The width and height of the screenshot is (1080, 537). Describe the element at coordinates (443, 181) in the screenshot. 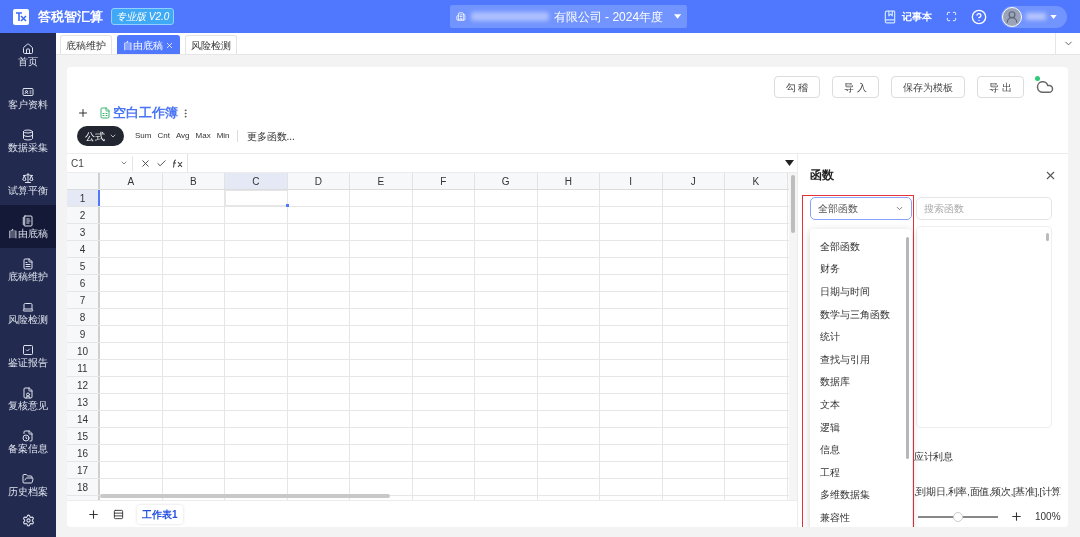

I see `column-header: F` at that location.